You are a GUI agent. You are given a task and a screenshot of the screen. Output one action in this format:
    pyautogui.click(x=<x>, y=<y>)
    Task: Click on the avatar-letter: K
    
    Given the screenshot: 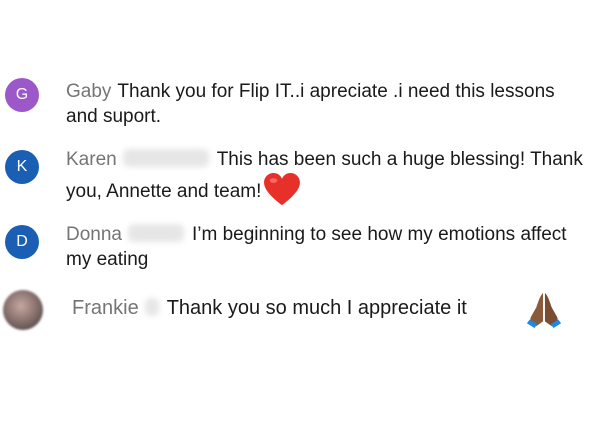 What is the action you would take?
    pyautogui.click(x=22, y=166)
    